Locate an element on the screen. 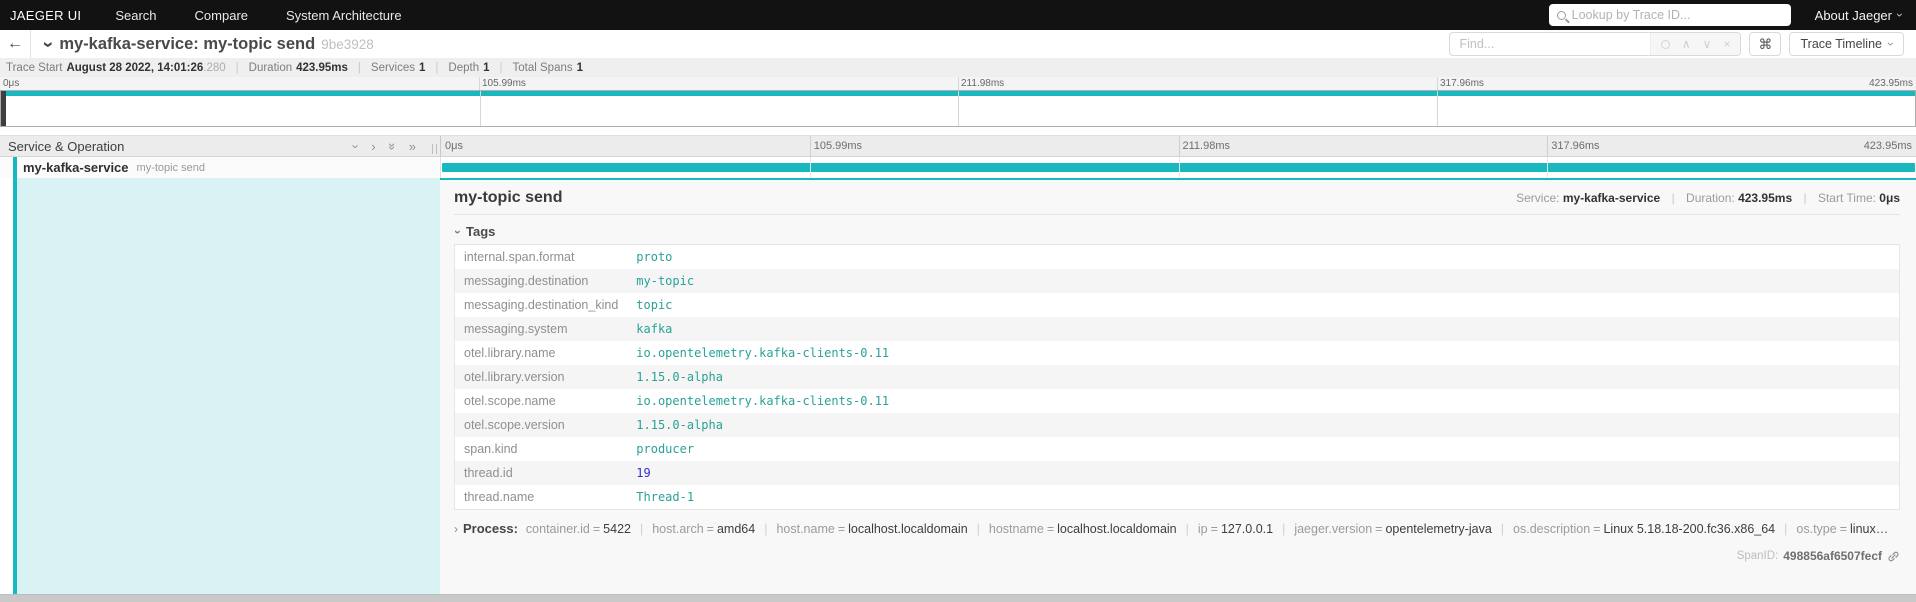  timeline-tick-header: 0μs 105.99ms 211.98ms 317.96ms 423.95ms is located at coordinates (1178, 146).